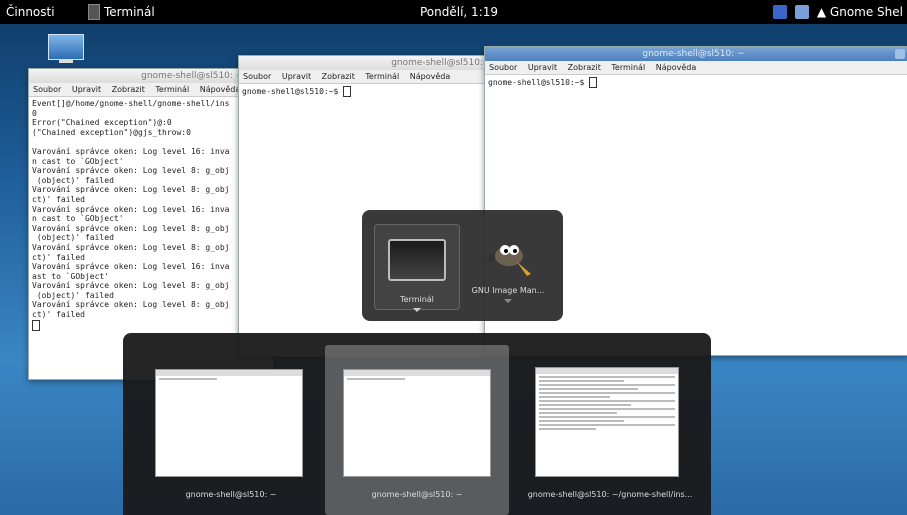 This screenshot has width=907, height=515. Describe the element at coordinates (900, 54) in the screenshot. I see `window-control-icon` at that location.